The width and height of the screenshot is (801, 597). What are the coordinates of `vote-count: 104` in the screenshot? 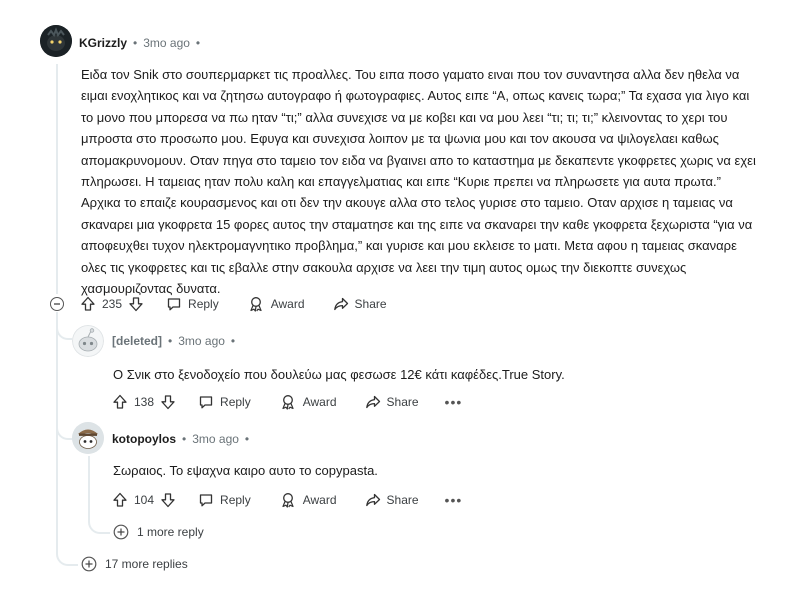 It's located at (144, 500).